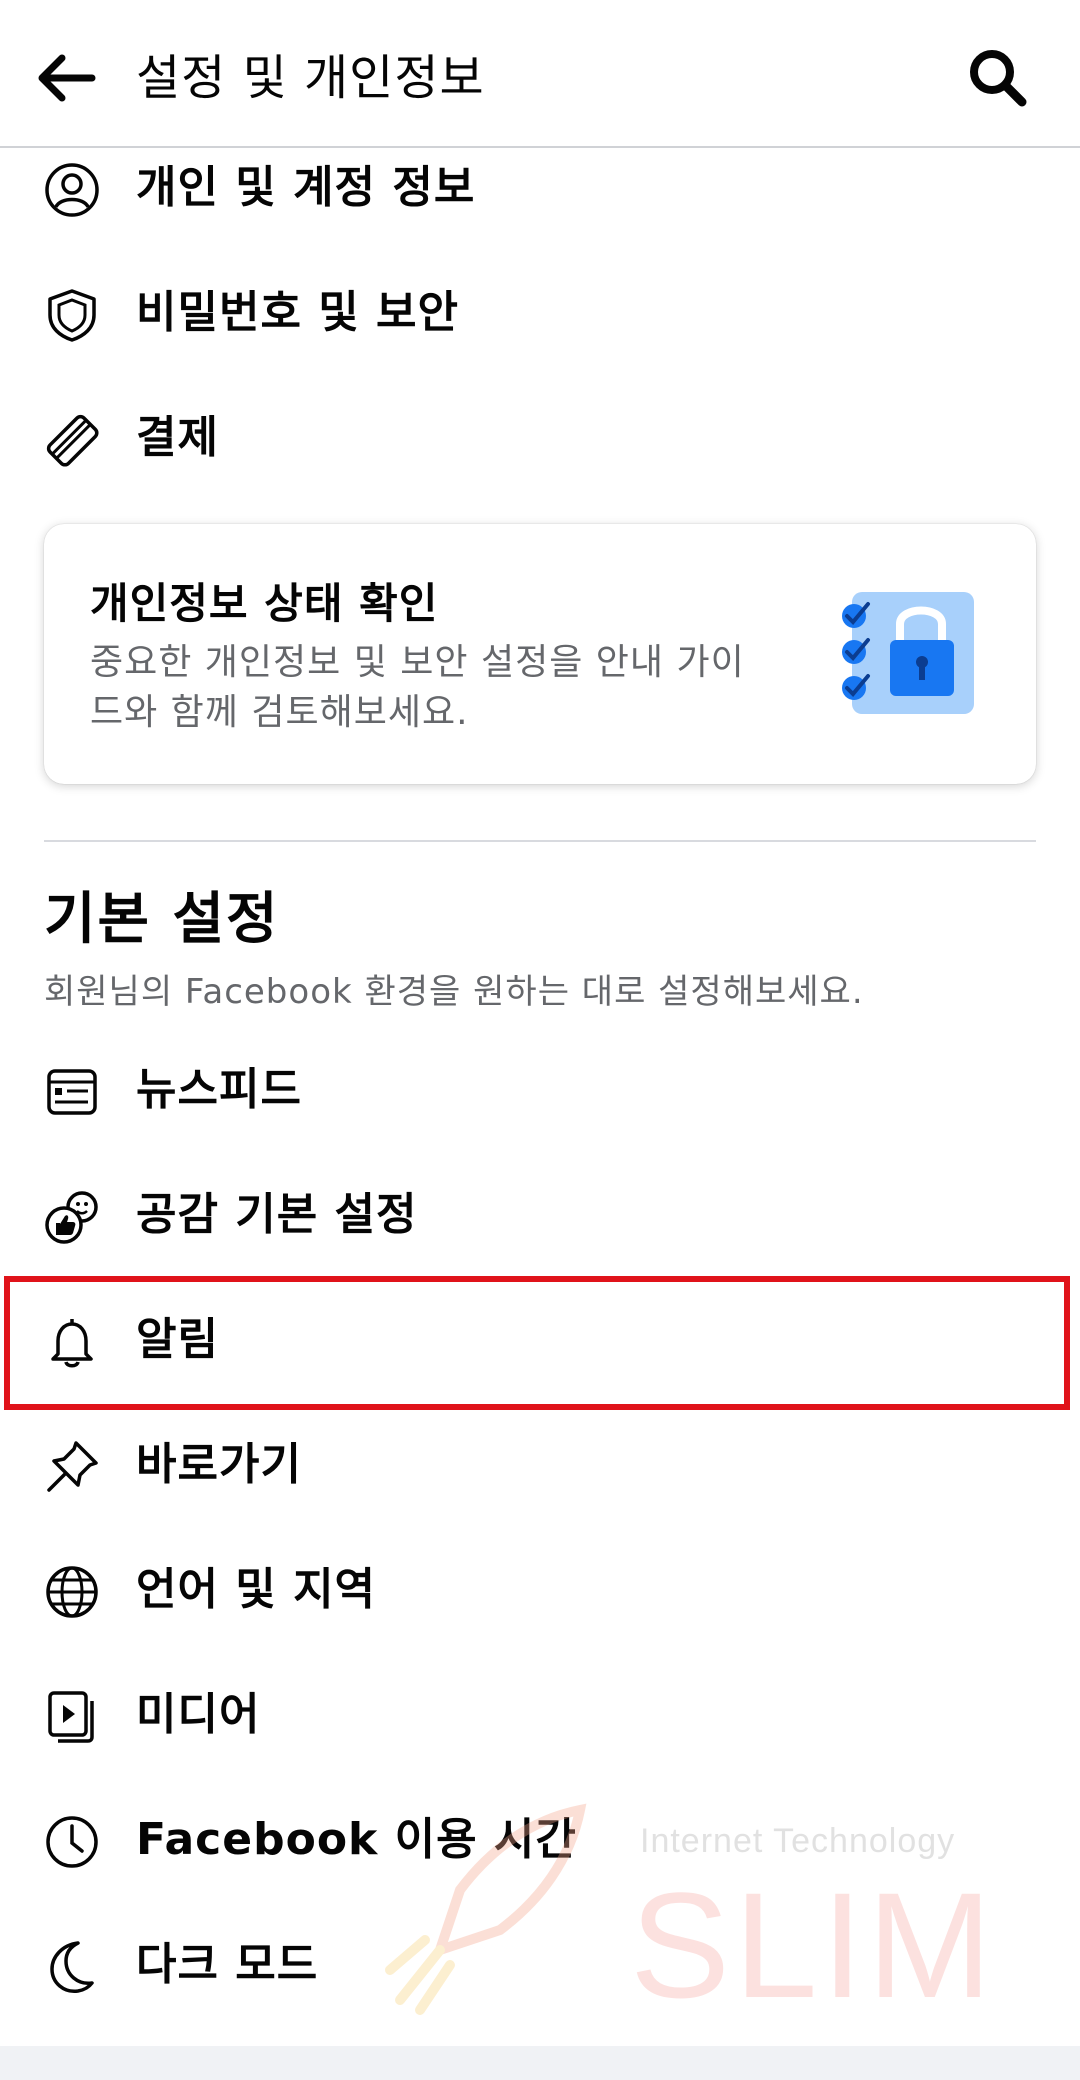 Image resolution: width=1080 pixels, height=2080 pixels. What do you see at coordinates (72, 1842) in the screenshot?
I see `clock-icon` at bounding box center [72, 1842].